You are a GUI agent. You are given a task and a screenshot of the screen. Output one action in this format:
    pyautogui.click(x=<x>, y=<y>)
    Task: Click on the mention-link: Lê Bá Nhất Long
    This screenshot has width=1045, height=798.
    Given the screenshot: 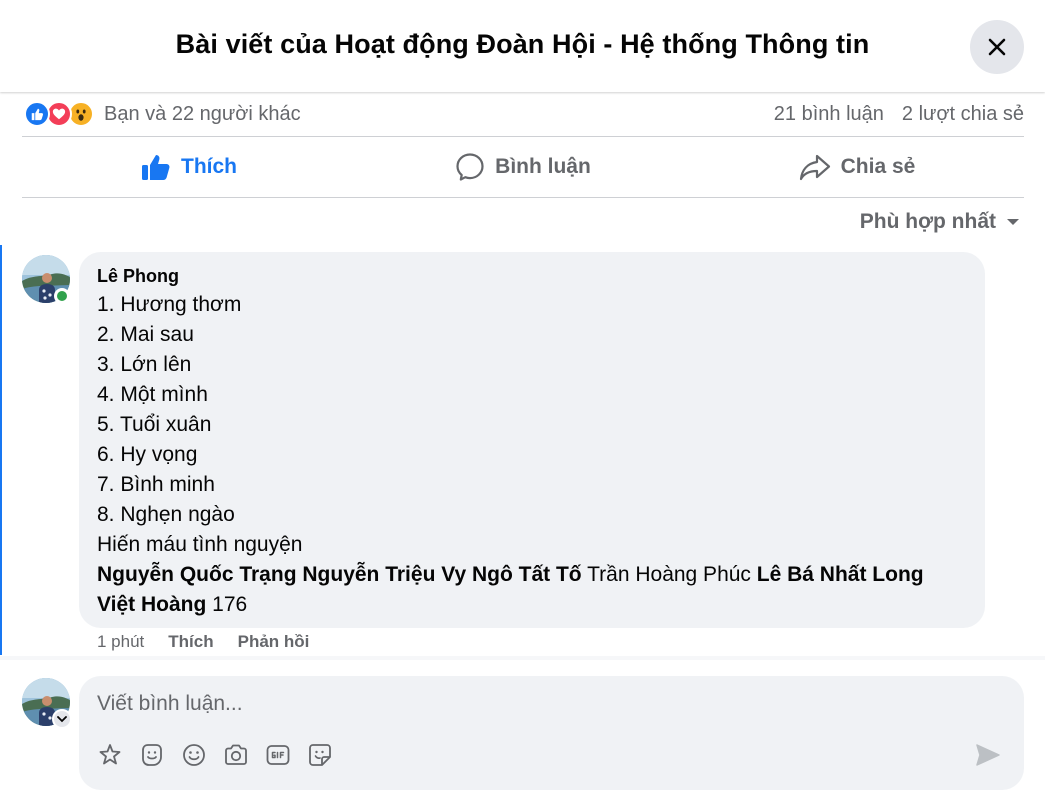 What is the action you would take?
    pyautogui.click(x=840, y=574)
    